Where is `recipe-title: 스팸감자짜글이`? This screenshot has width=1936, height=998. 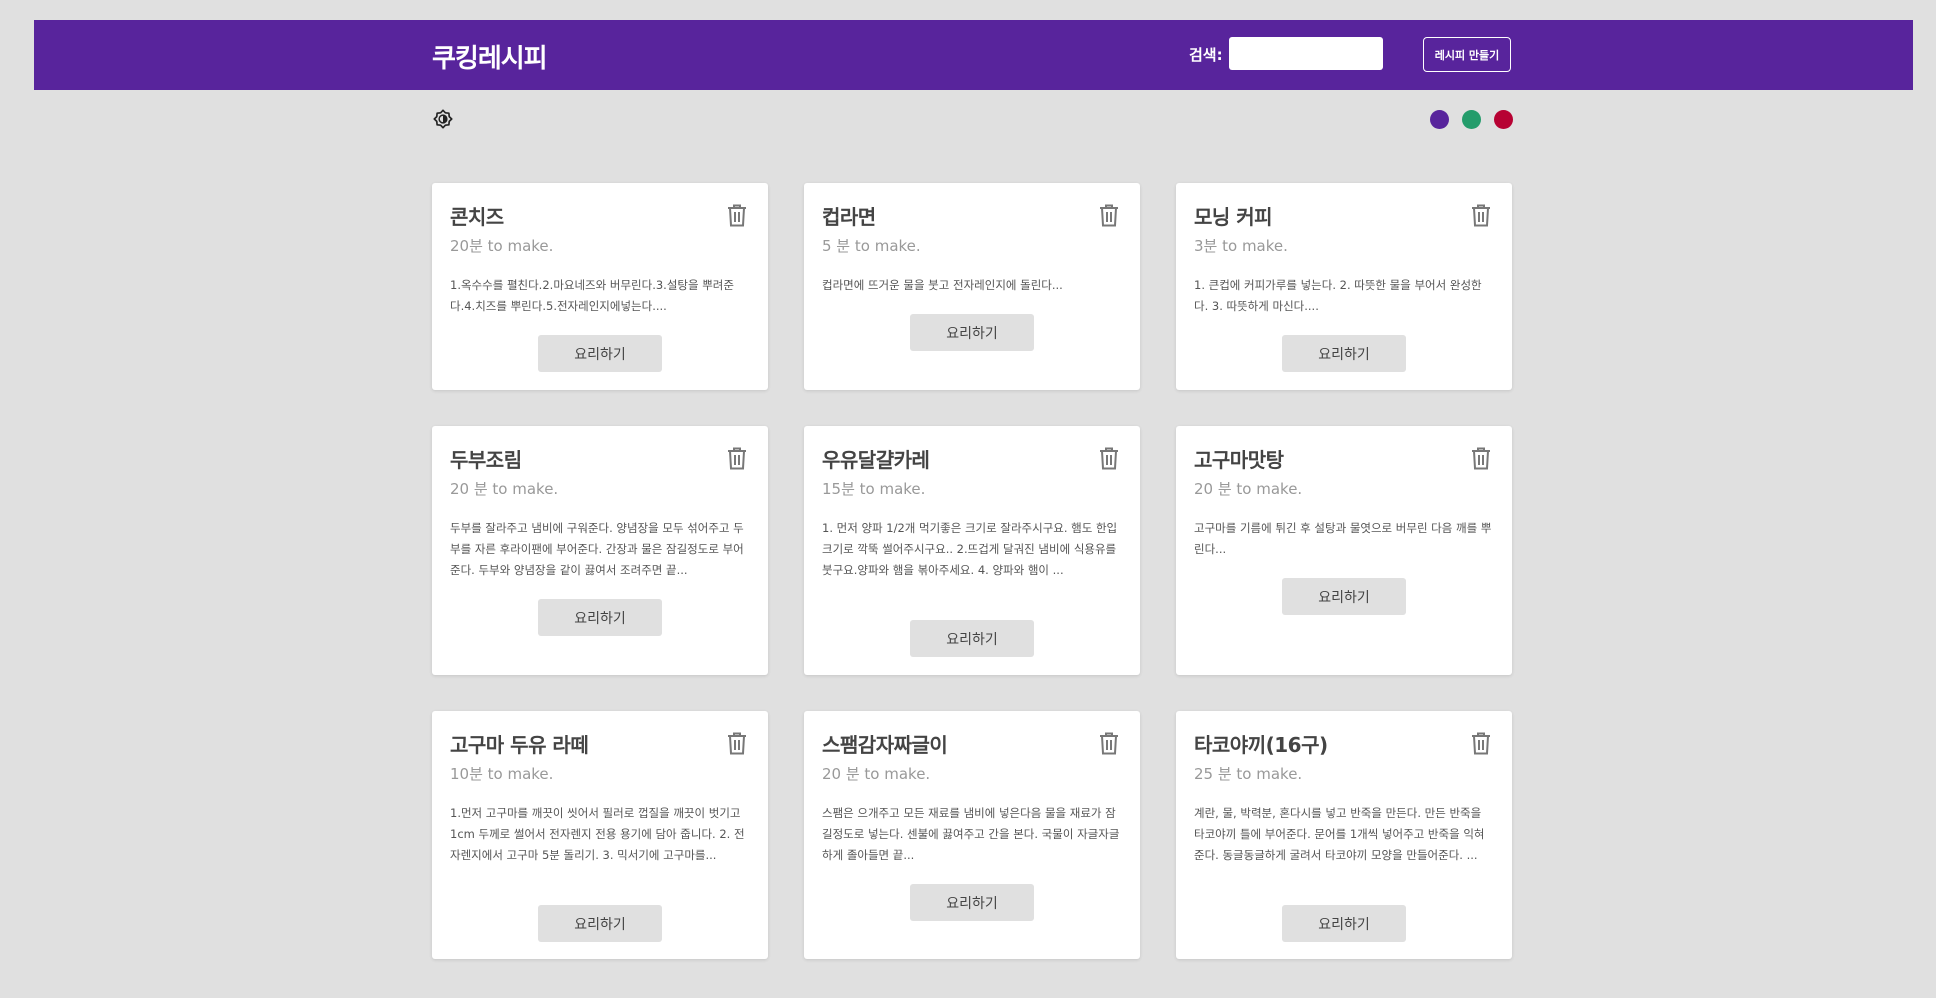
recipe-title: 스팸감자짜글이 is located at coordinates (885, 745).